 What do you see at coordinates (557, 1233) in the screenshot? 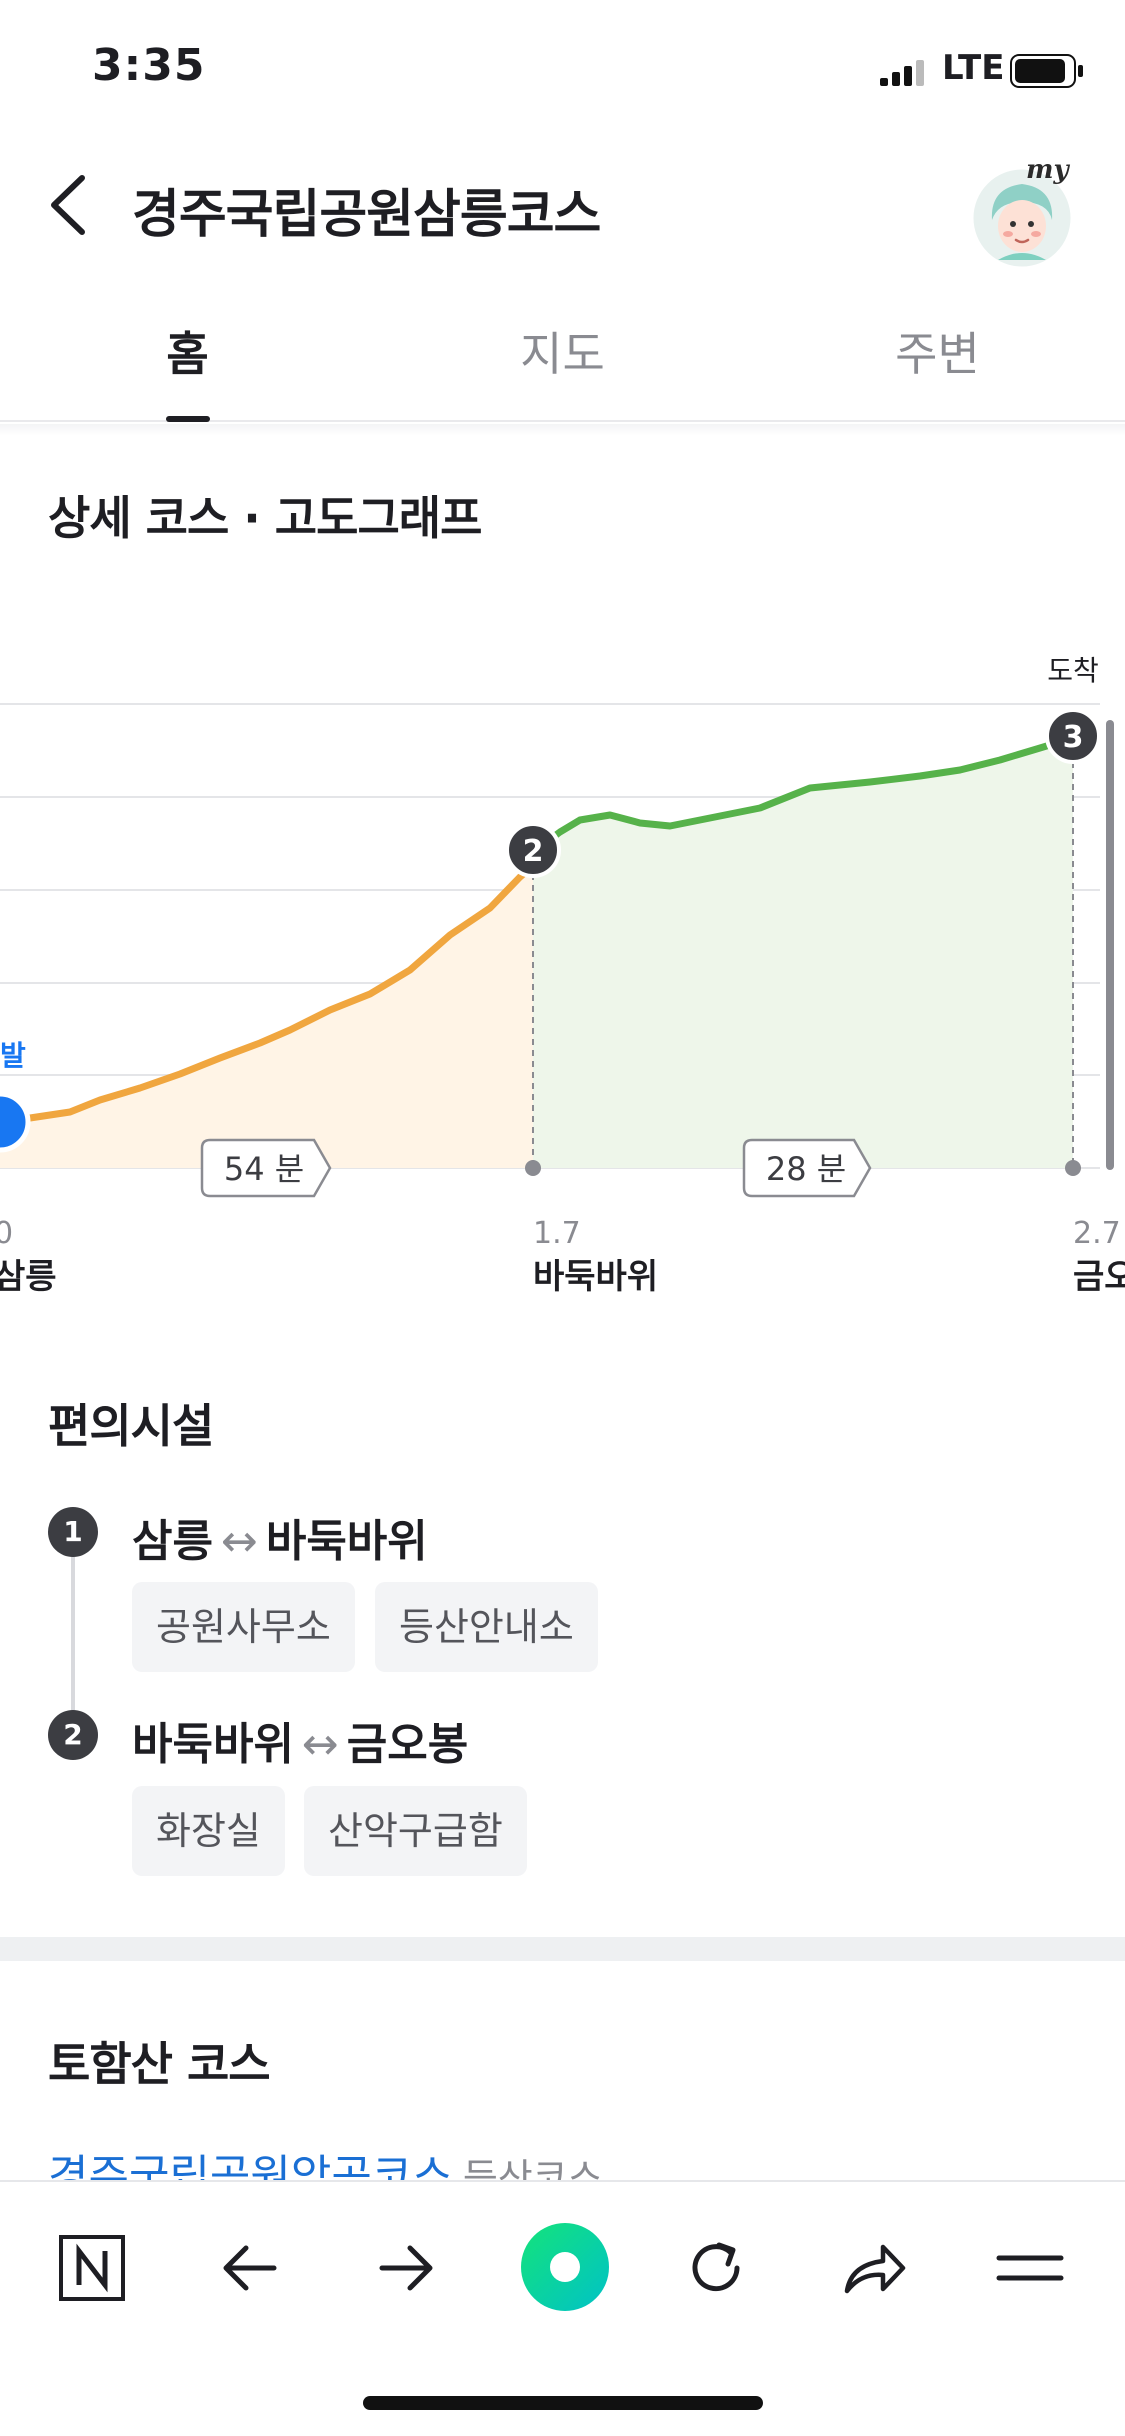
I see `waypoint2-distance: 1.7` at bounding box center [557, 1233].